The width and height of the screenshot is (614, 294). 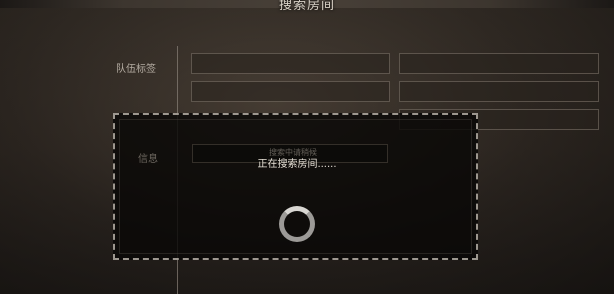 What do you see at coordinates (136, 69) in the screenshot?
I see `team-tag-label: 队伍标签` at bounding box center [136, 69].